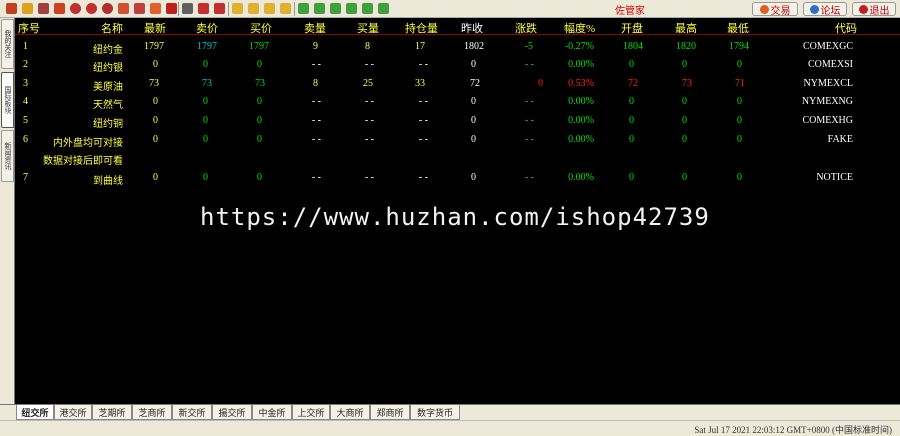  What do you see at coordinates (91, 8) in the screenshot?
I see `zoom-out-icon` at bounding box center [91, 8].